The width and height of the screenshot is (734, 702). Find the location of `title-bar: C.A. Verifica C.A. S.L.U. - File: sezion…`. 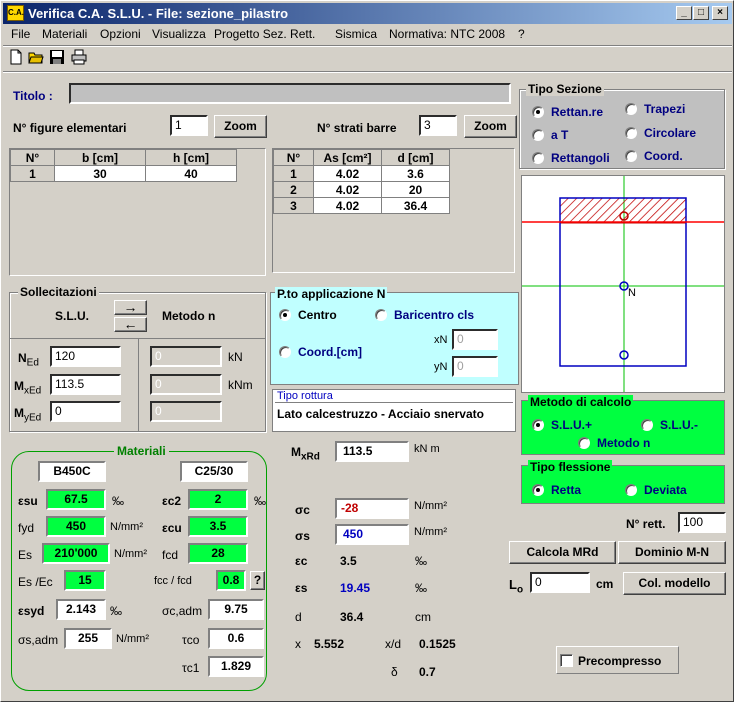

title-bar: C.A. Verifica C.A. S.L.U. - File: sezion… is located at coordinates (367, 13).